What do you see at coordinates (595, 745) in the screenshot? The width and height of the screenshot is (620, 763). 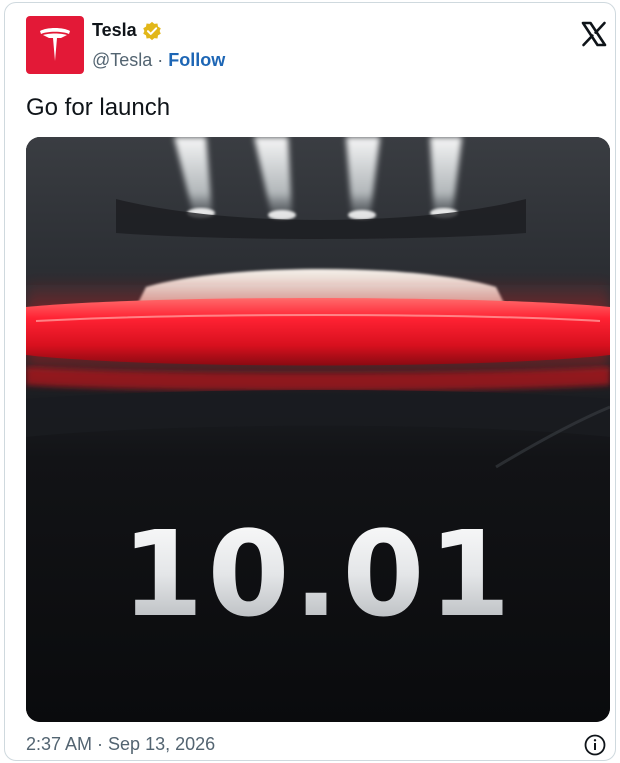 I see `info-icon` at bounding box center [595, 745].